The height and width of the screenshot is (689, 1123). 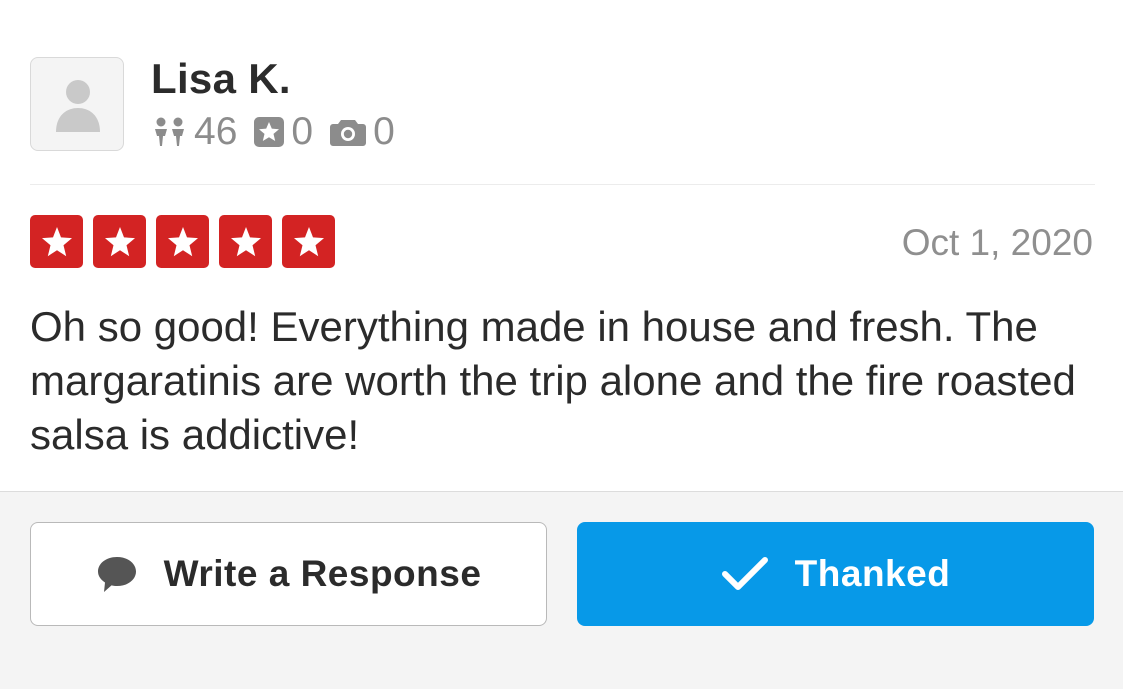 What do you see at coordinates (384, 131) in the screenshot?
I see `photos-count: 0` at bounding box center [384, 131].